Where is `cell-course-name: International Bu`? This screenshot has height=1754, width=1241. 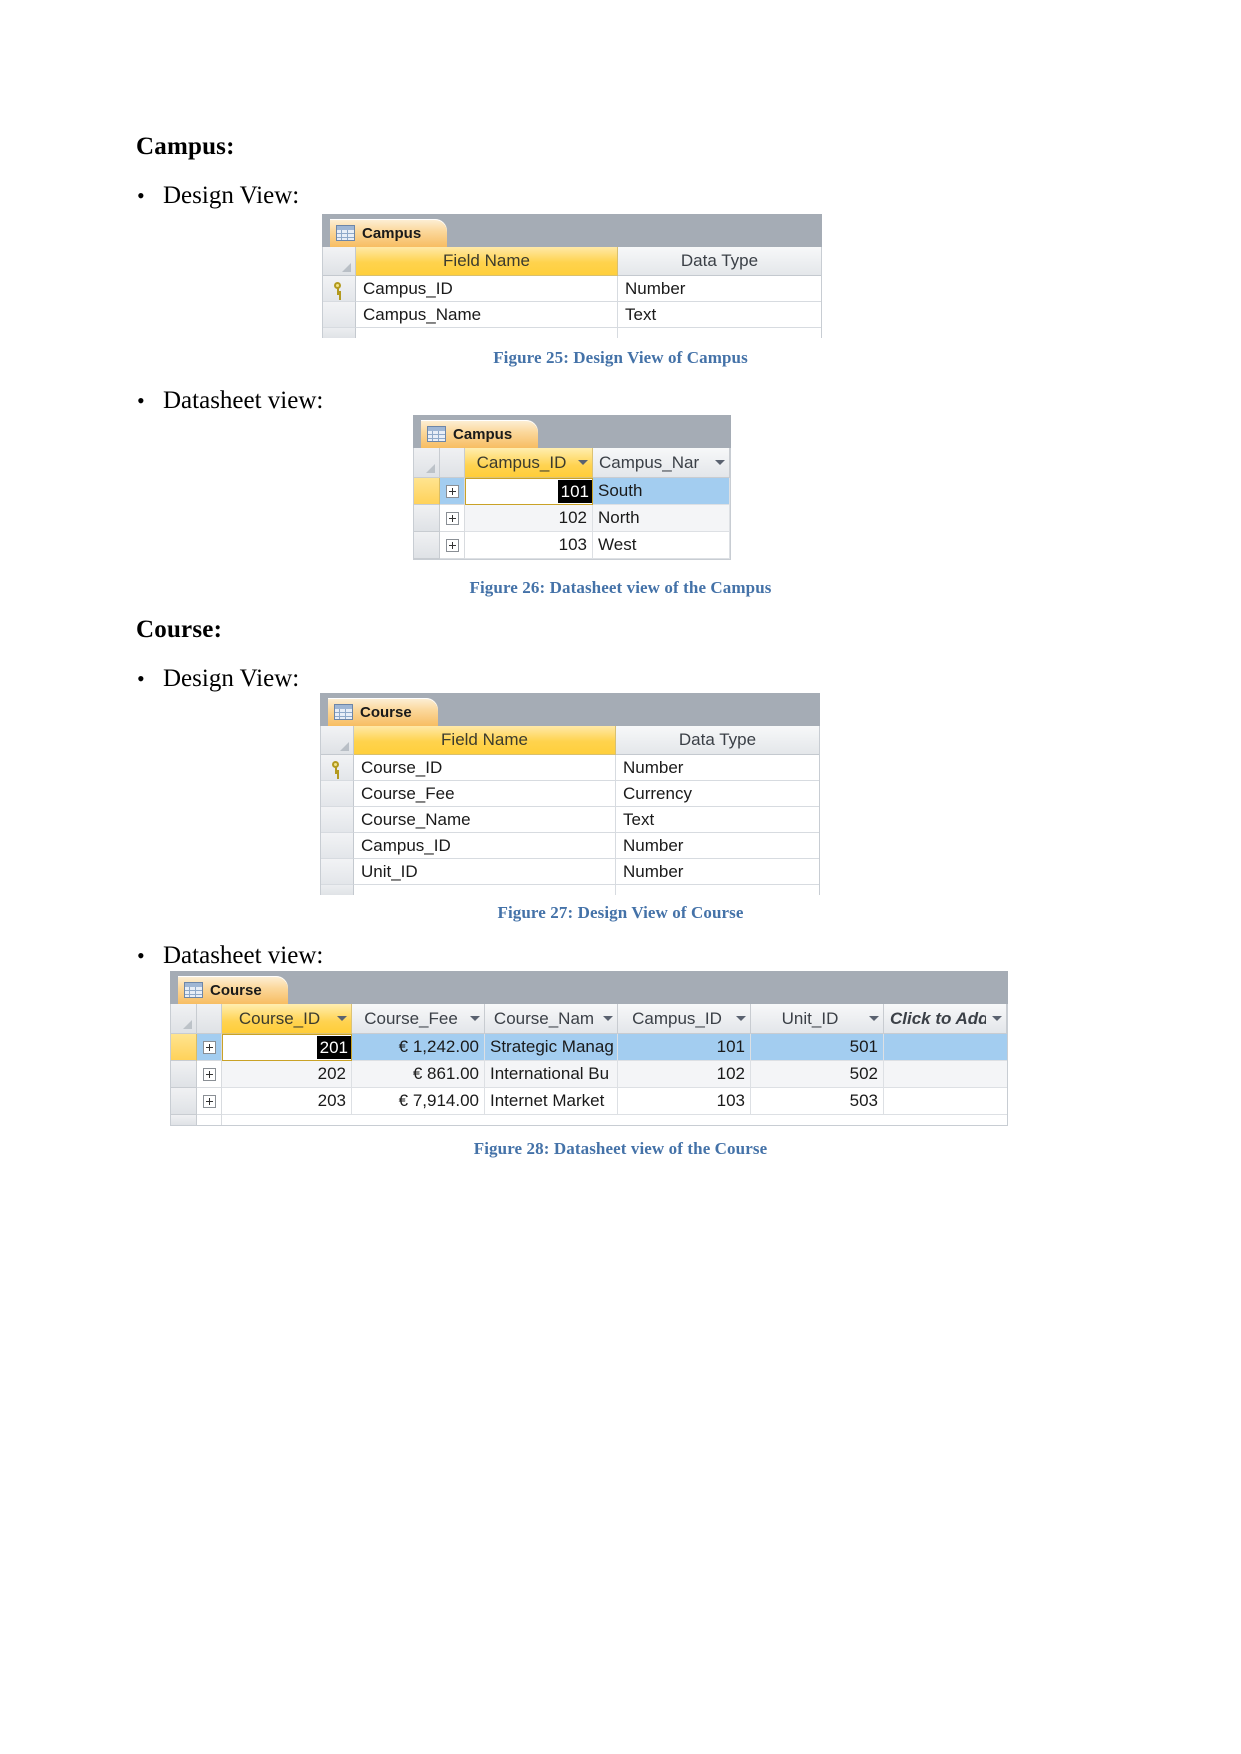
cell-course-name: International Bu is located at coordinates (551, 1074).